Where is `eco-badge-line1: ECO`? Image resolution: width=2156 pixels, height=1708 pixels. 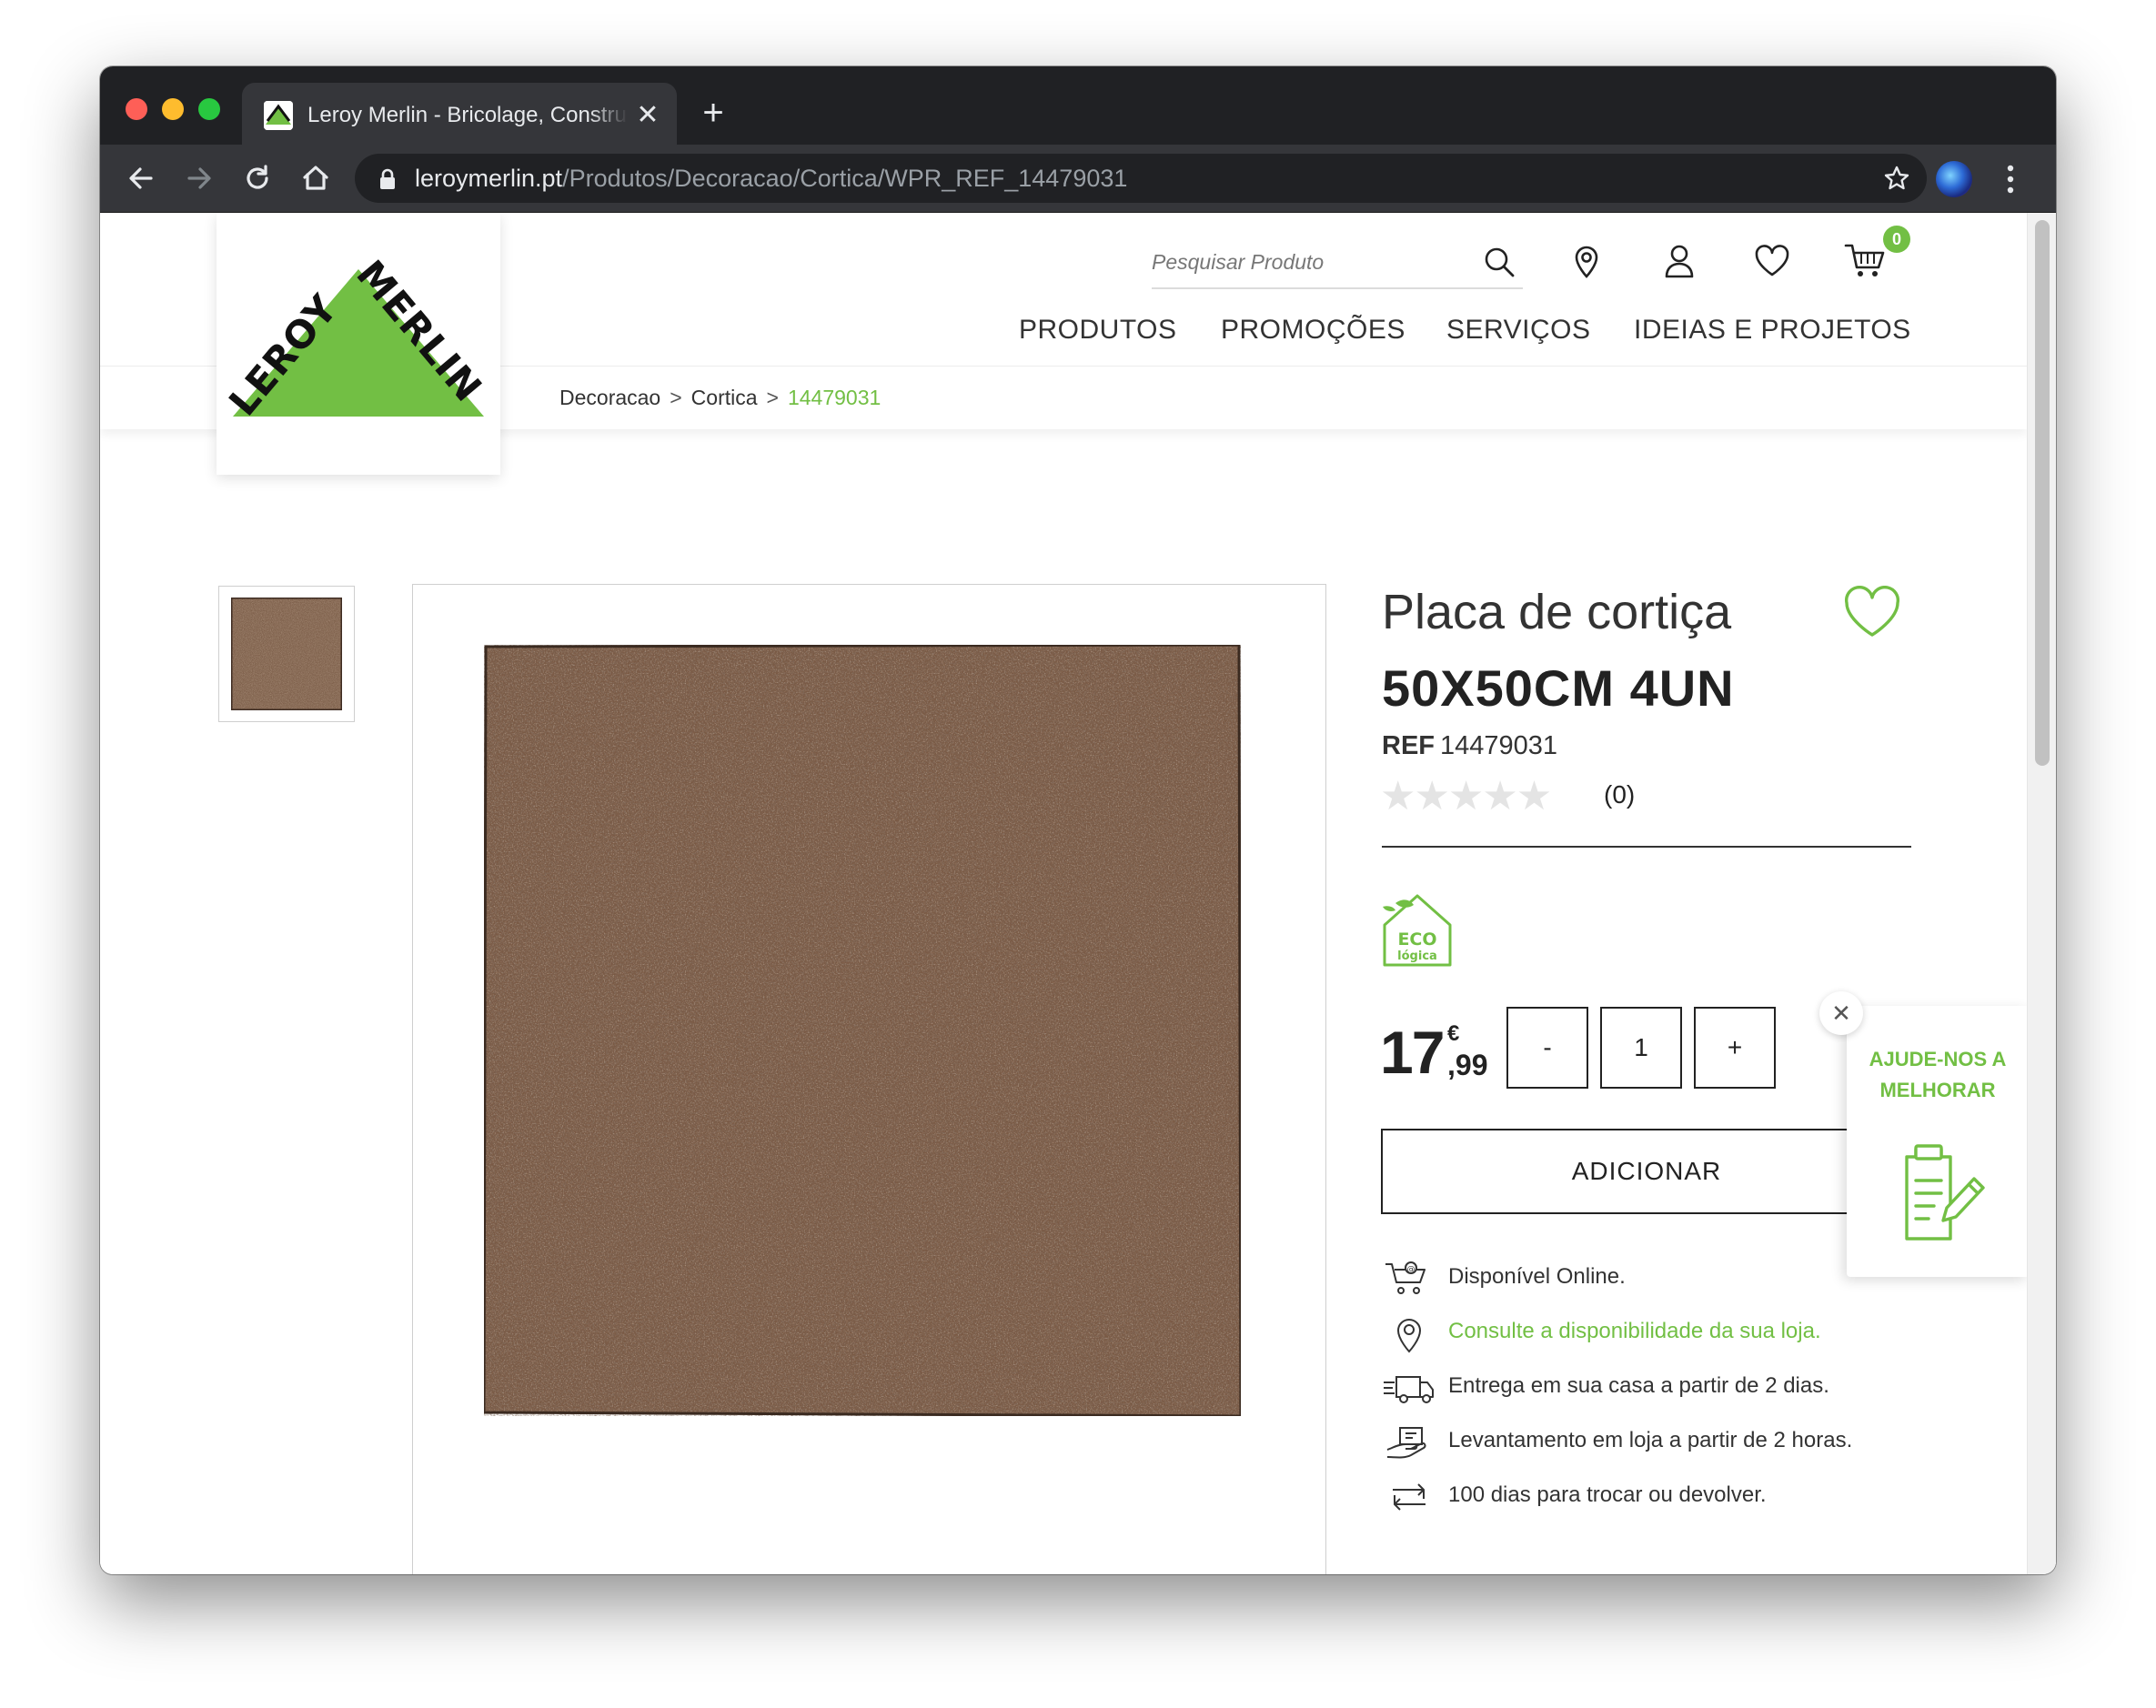
eco-badge-line1: ECO is located at coordinates (1416, 939).